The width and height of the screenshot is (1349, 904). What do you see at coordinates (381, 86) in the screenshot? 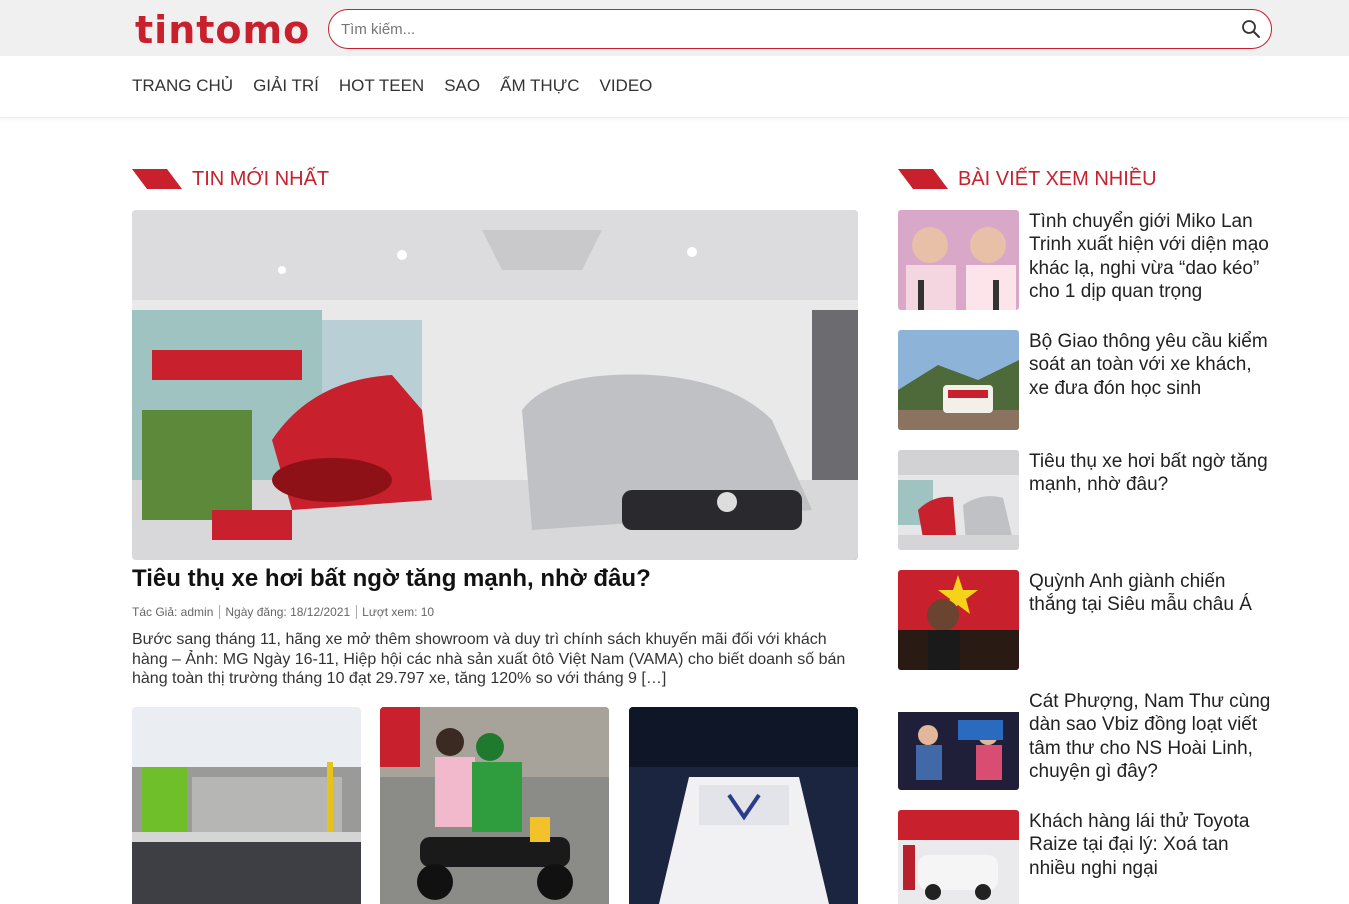
I see `nav-item-hot-teen: HOT TEEN` at bounding box center [381, 86].